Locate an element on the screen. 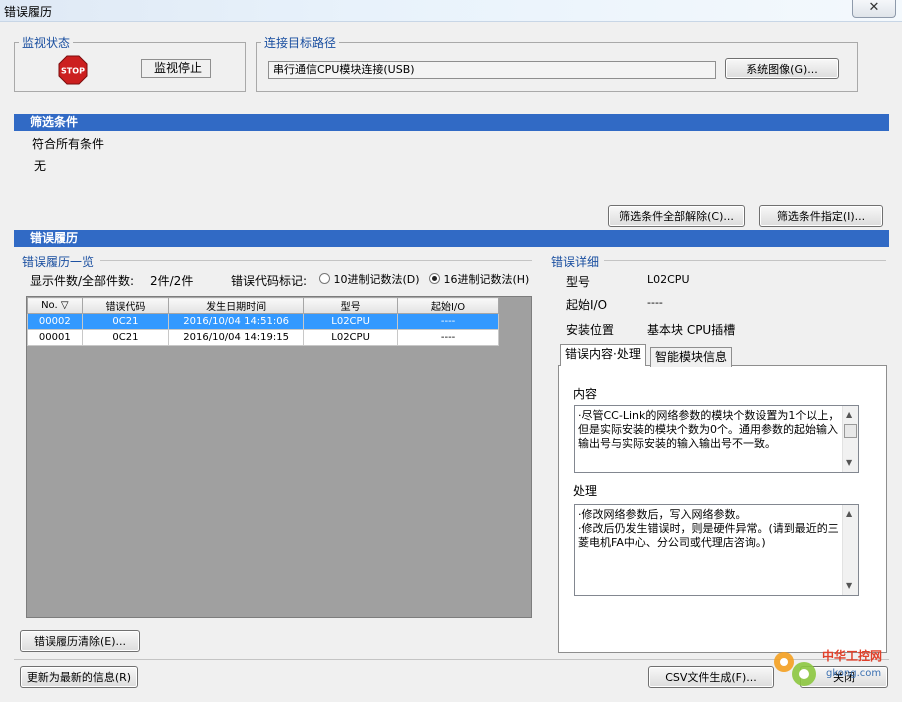  stop-sign-label: STOP is located at coordinates (73, 71).